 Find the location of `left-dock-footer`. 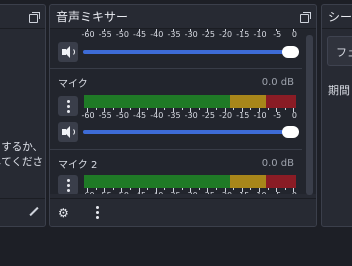

left-dock-footer is located at coordinates (22, 212).